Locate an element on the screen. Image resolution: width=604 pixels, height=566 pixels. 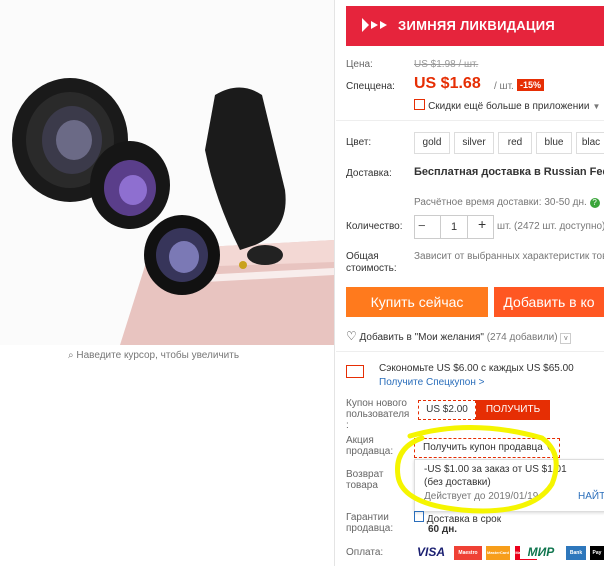
chevron-down-icon: v is located at coordinates (566, 338).